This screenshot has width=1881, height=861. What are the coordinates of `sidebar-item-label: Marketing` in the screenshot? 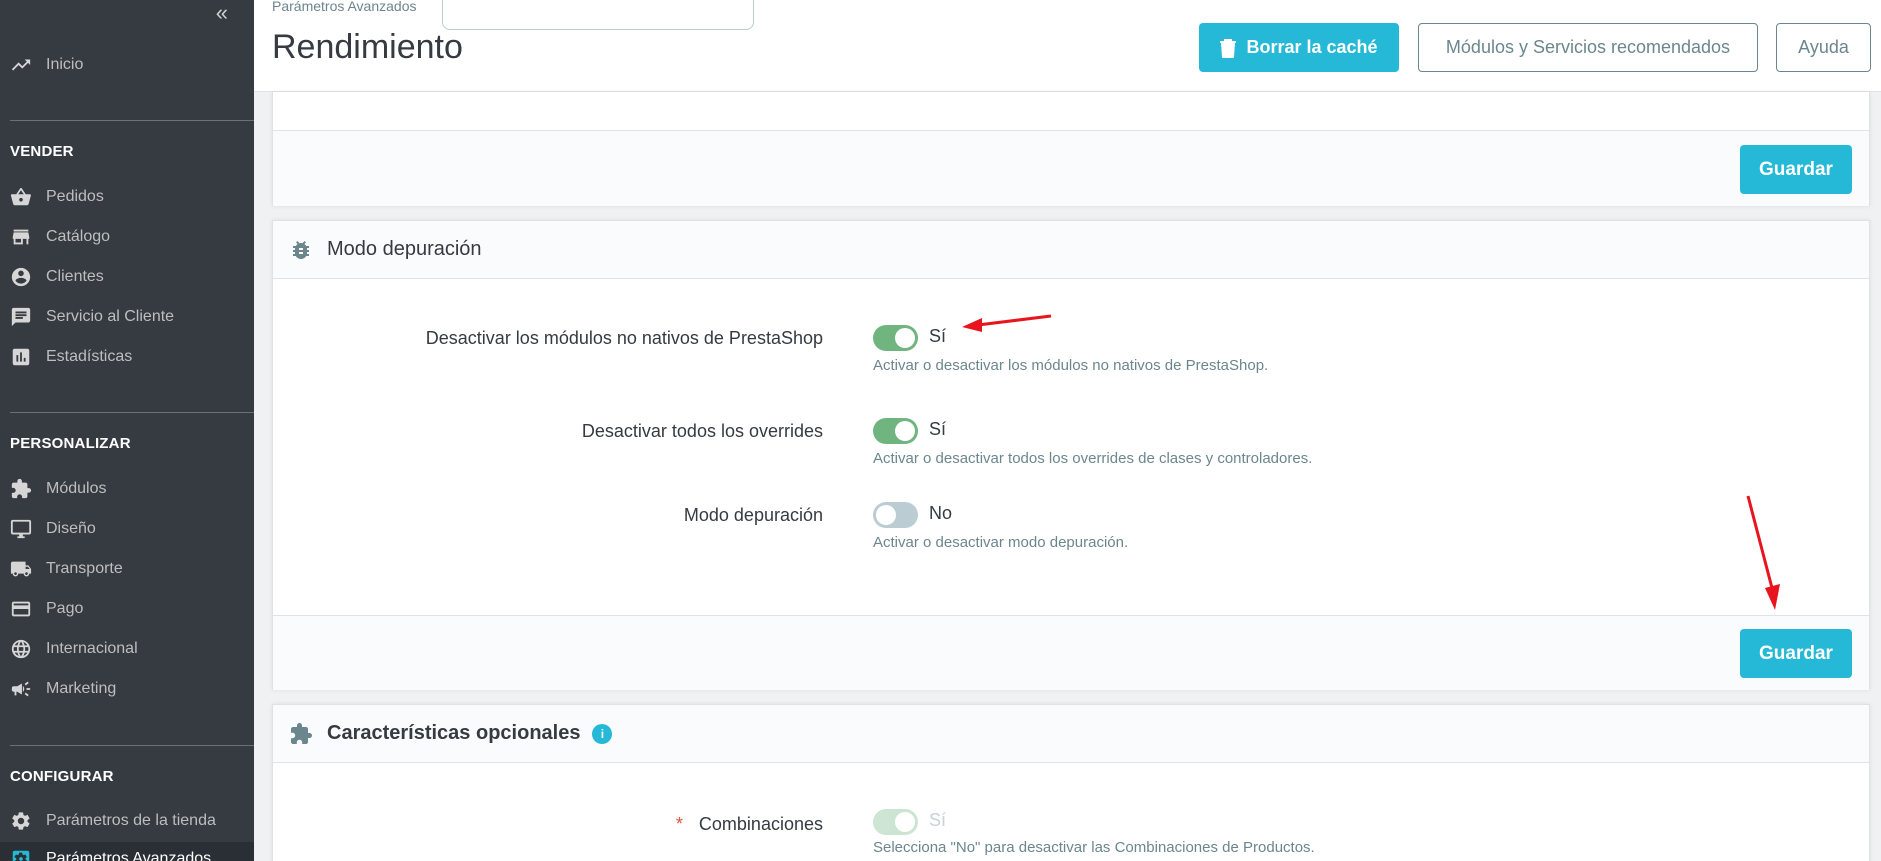 It's located at (81, 688).